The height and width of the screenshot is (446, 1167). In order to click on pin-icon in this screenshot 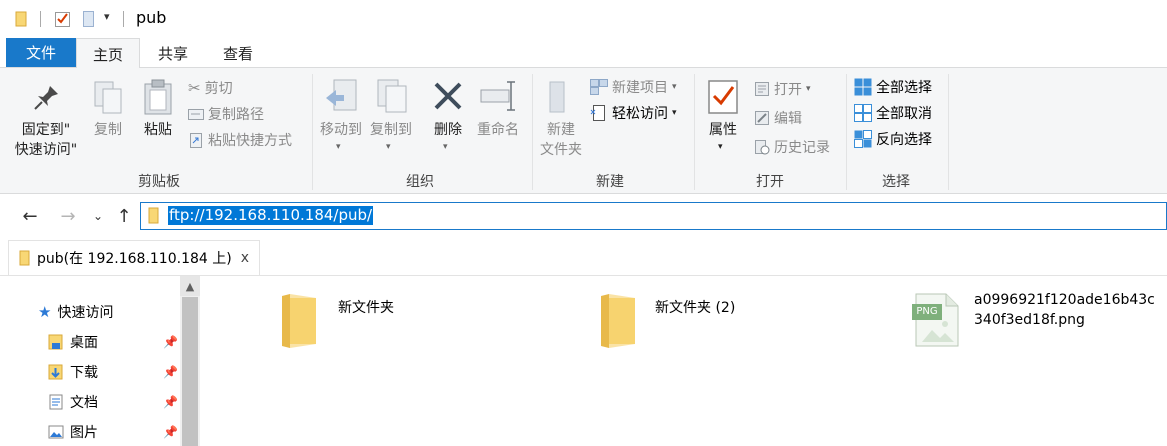, I will do `click(46, 98)`.